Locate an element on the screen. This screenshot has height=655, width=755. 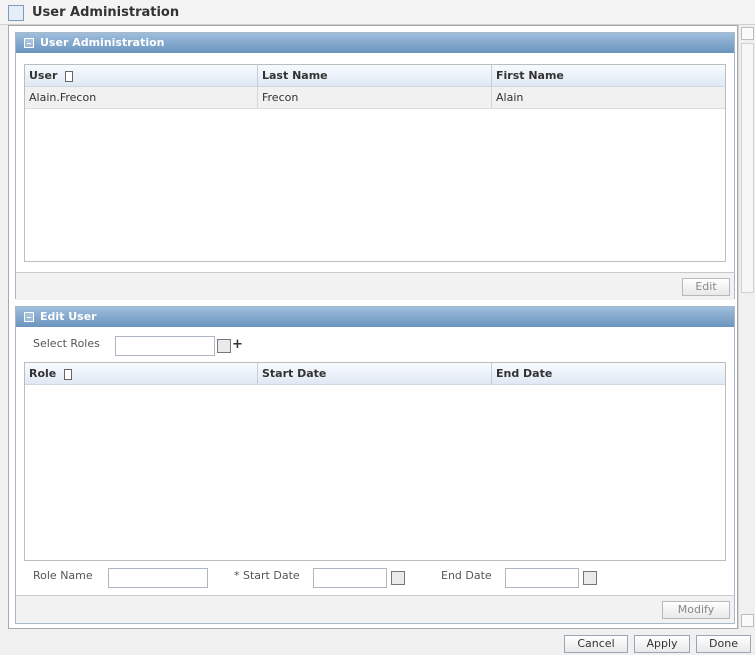
column-header-first-name: First Name is located at coordinates (608, 75).